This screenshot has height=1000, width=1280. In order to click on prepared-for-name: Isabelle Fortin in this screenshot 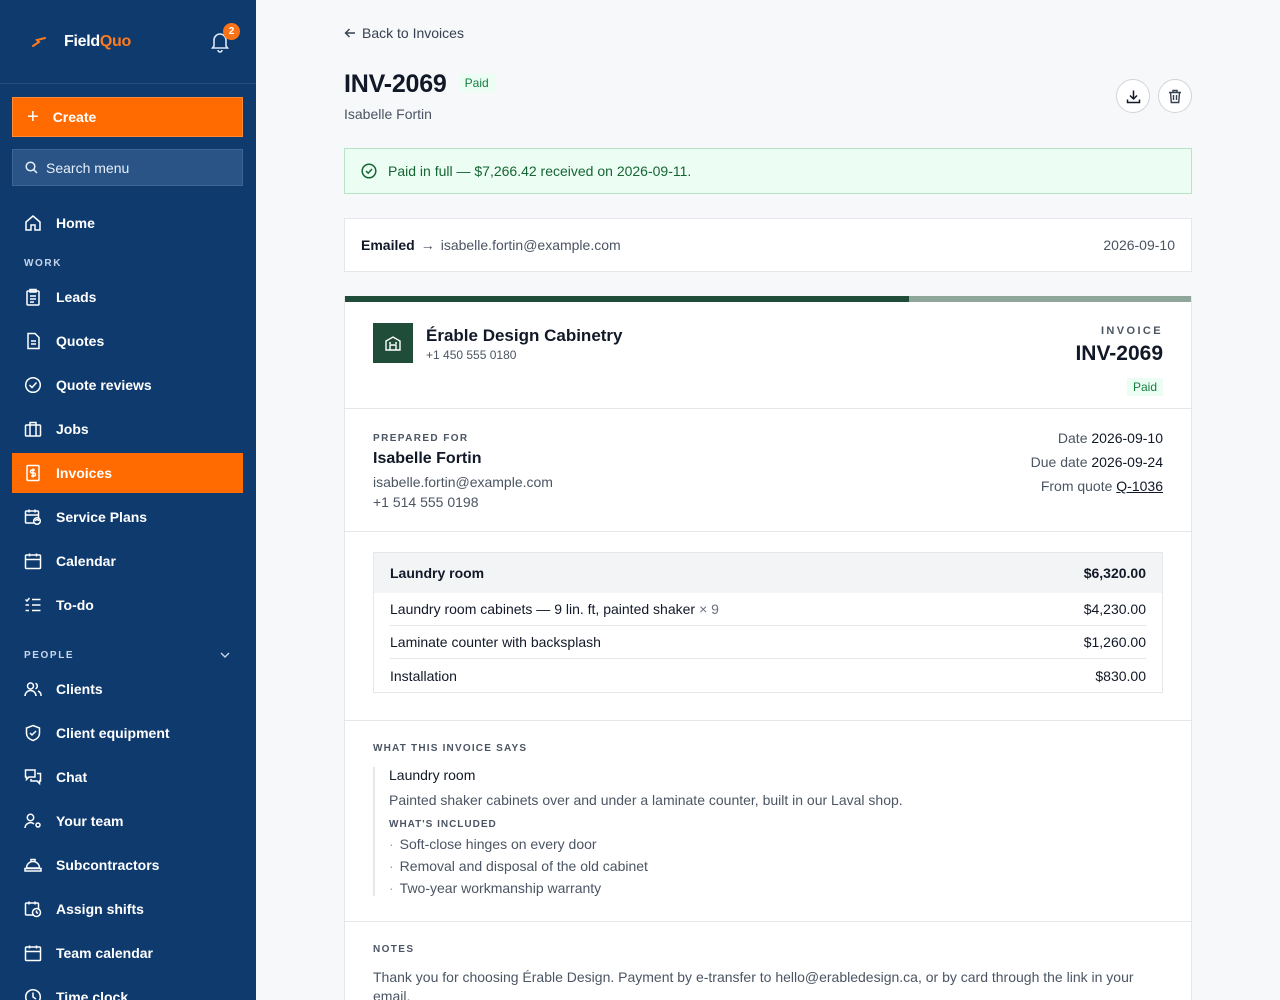, I will do `click(427, 458)`.